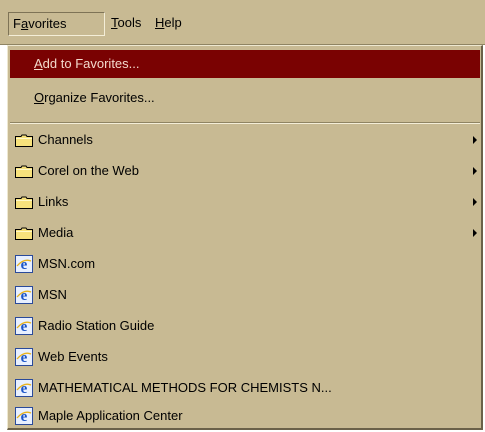 The image size is (485, 432). What do you see at coordinates (110, 415) in the screenshot?
I see `link-label: Maple Application Center` at bounding box center [110, 415].